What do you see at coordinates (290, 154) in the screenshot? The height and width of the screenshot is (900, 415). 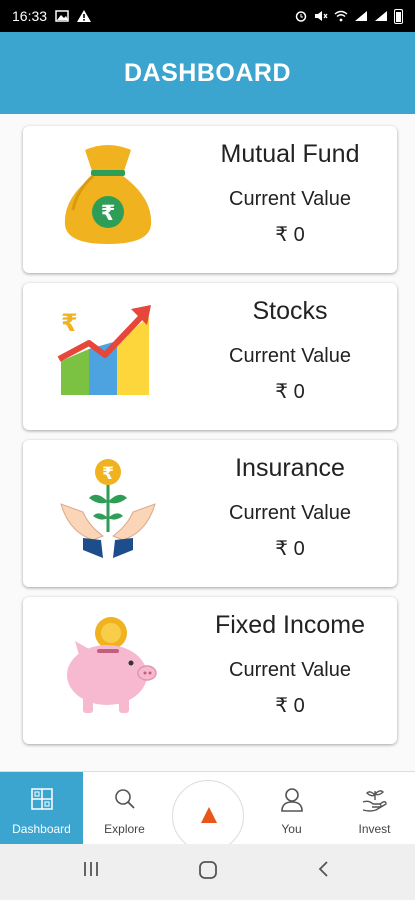 I see `card-title: Mutual Fund` at bounding box center [290, 154].